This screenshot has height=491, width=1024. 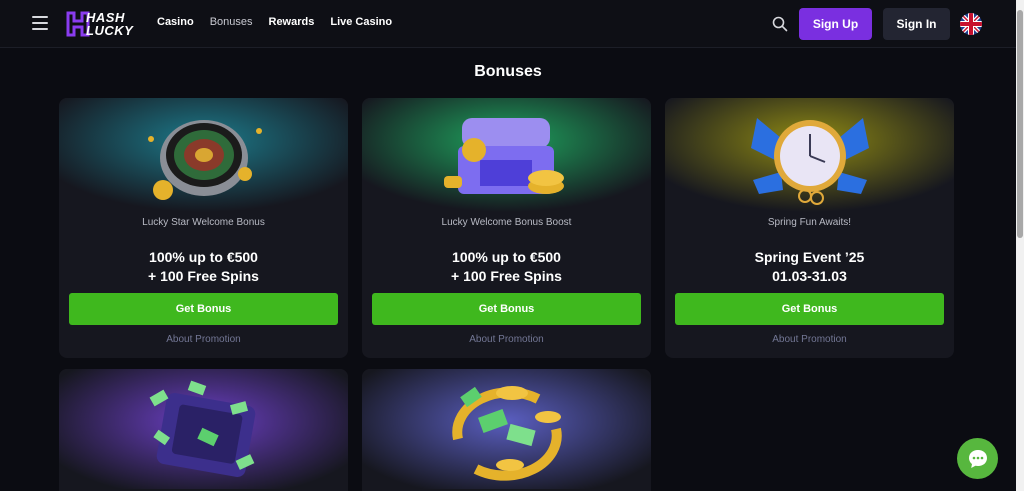 I want to click on sign-in-button: Sign In, so click(x=916, y=24).